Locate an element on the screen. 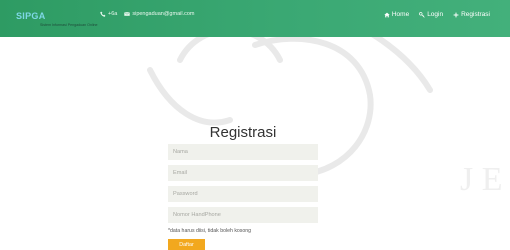  envelope-icon is located at coordinates (127, 14).